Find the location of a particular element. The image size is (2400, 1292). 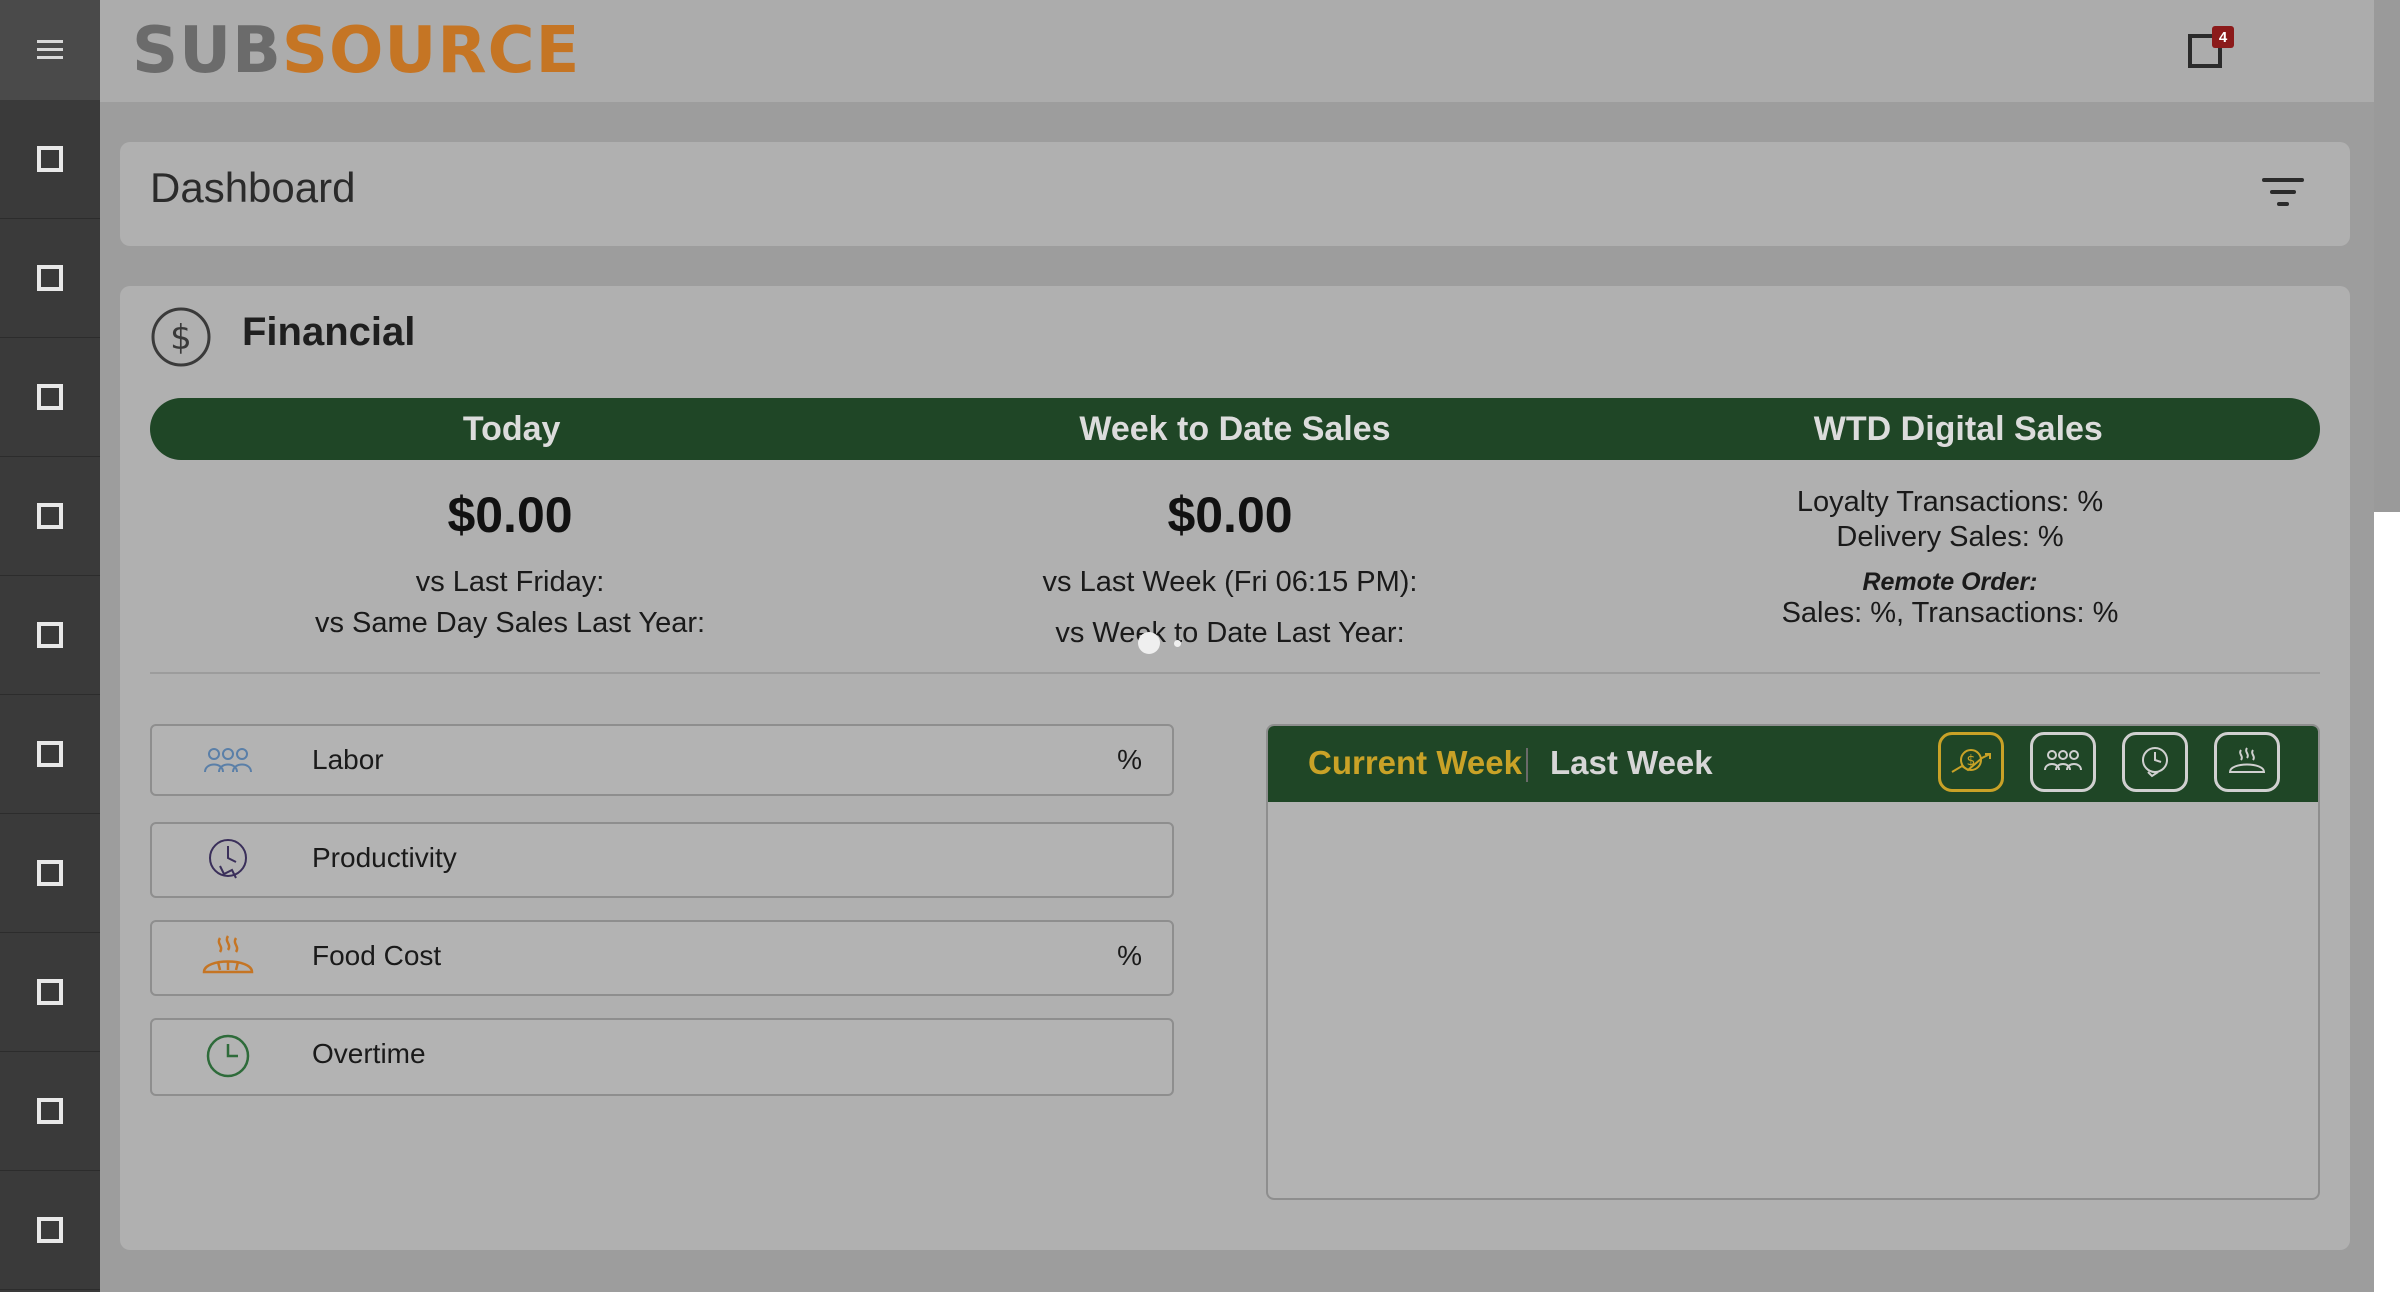

page-title: Dashboard is located at coordinates (253, 187).